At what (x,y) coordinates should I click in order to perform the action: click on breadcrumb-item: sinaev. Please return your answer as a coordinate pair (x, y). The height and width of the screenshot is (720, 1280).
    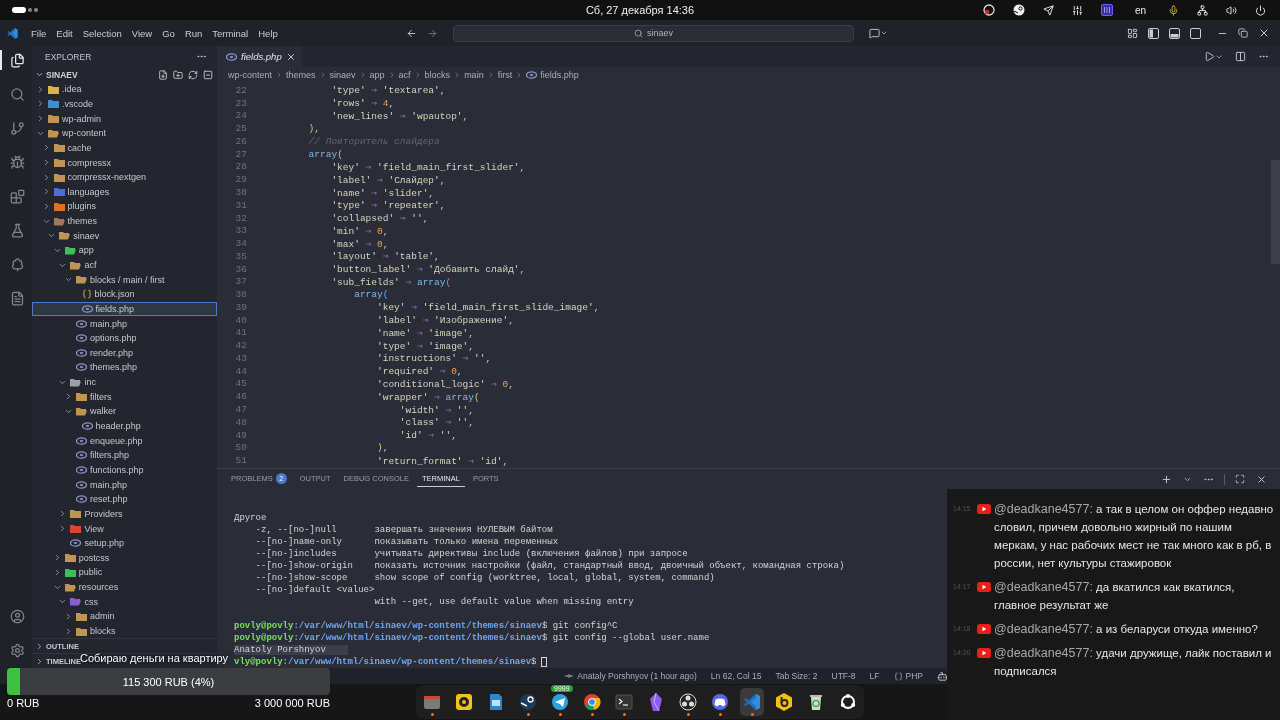
    Looking at the image, I should click on (342, 74).